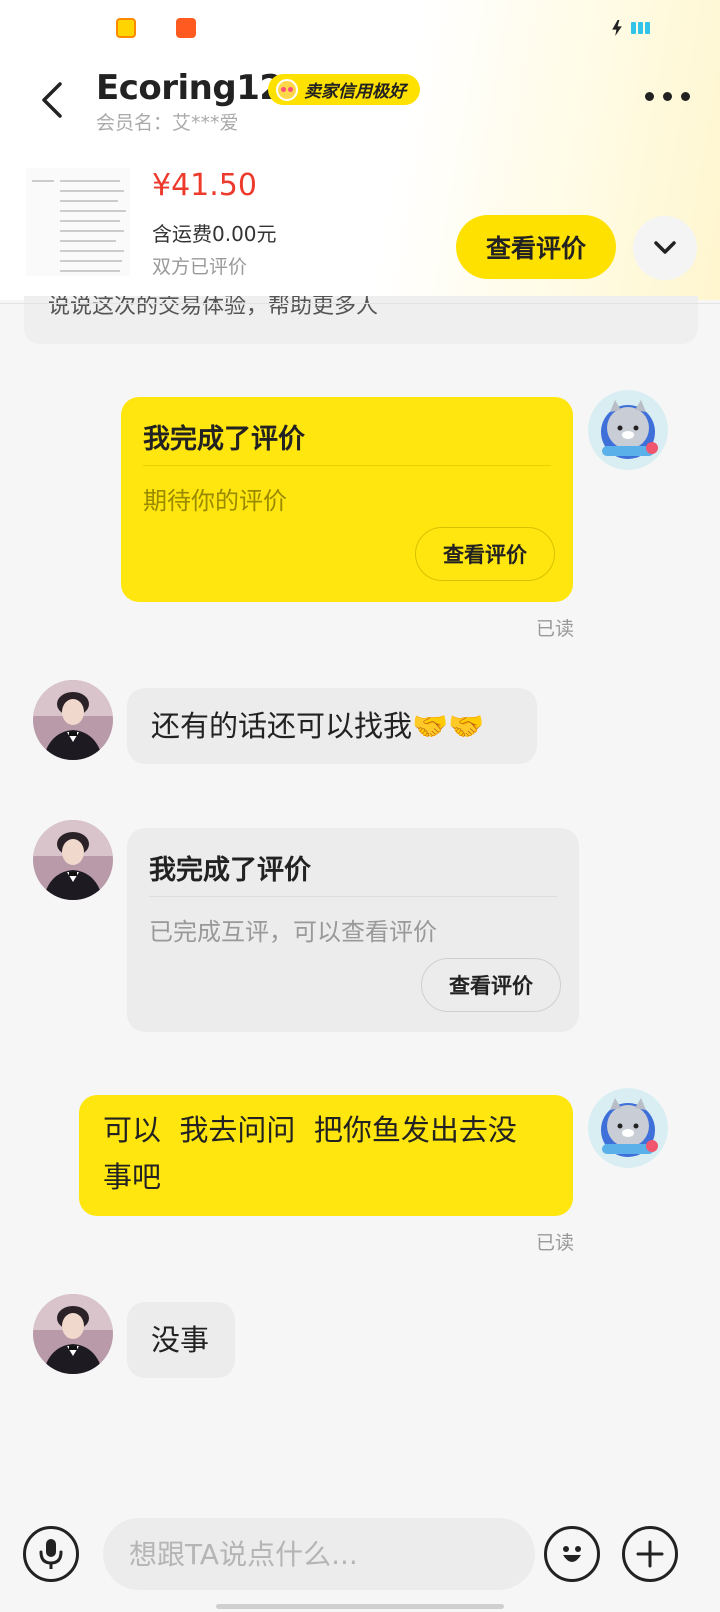 The width and height of the screenshot is (720, 1612). What do you see at coordinates (167, 123) in the screenshot?
I see `member-name: 会员名：艾***爱` at bounding box center [167, 123].